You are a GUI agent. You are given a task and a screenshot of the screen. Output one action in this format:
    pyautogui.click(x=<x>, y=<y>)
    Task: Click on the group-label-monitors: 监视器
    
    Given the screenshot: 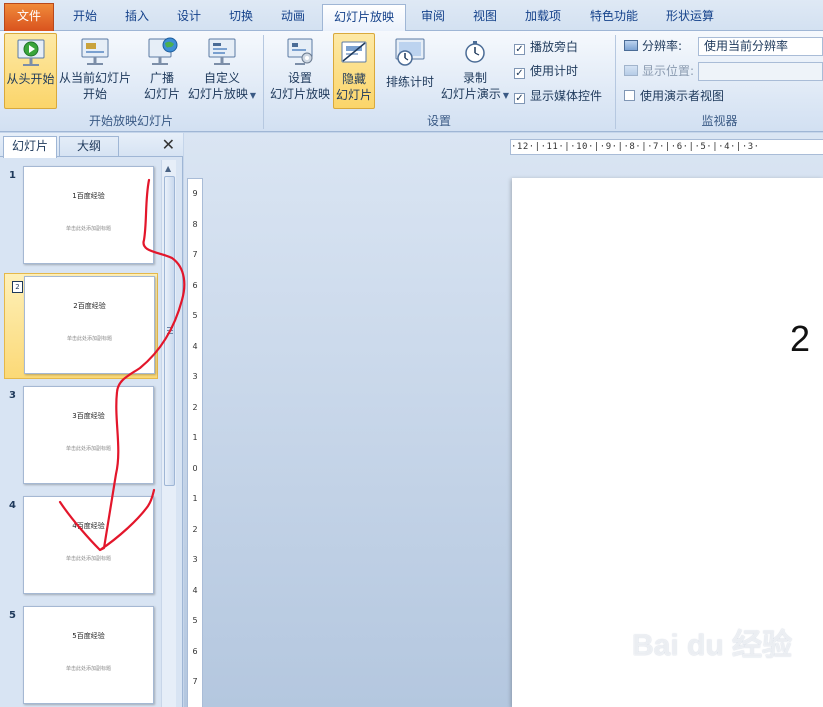 What is the action you would take?
    pyautogui.click(x=719, y=121)
    